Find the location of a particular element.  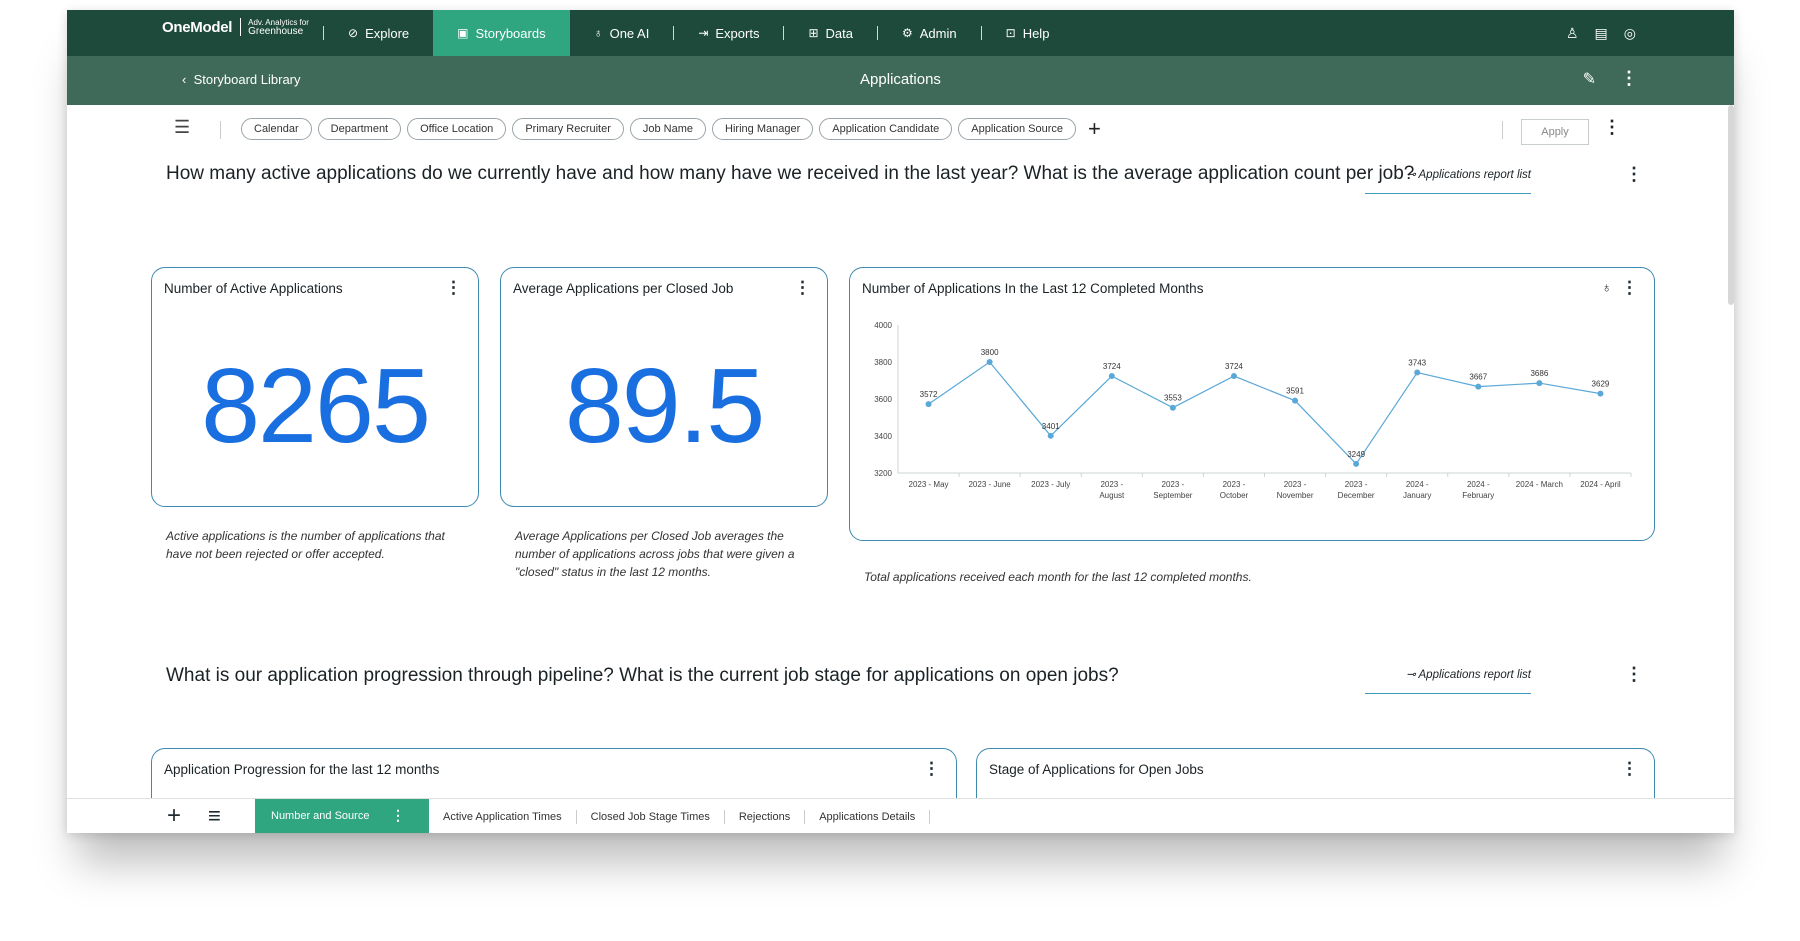

filter-chip-job-name: Job Name is located at coordinates (668, 129).